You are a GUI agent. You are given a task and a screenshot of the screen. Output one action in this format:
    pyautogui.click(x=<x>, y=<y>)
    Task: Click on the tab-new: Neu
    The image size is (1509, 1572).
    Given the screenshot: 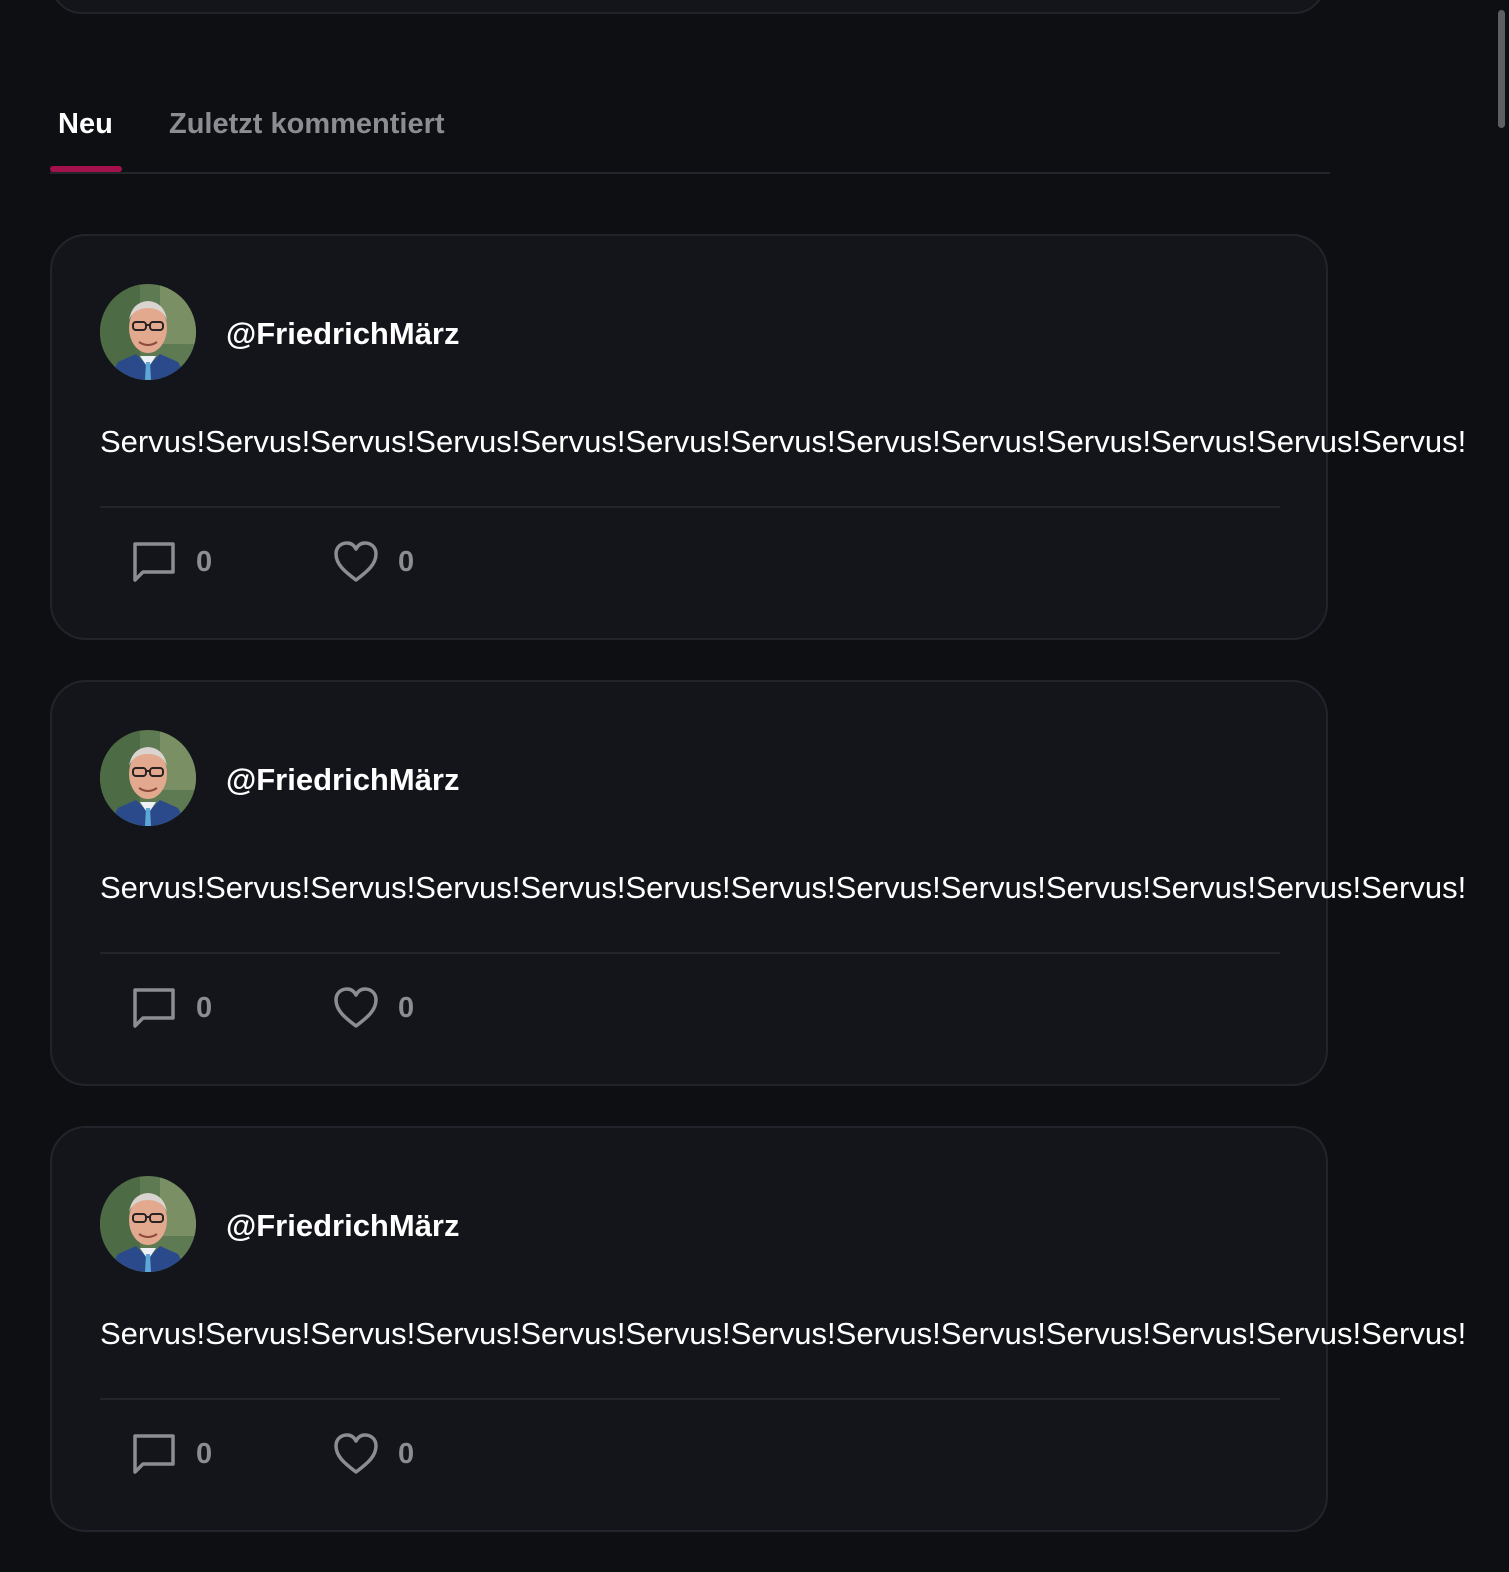 What is the action you would take?
    pyautogui.click(x=85, y=124)
    